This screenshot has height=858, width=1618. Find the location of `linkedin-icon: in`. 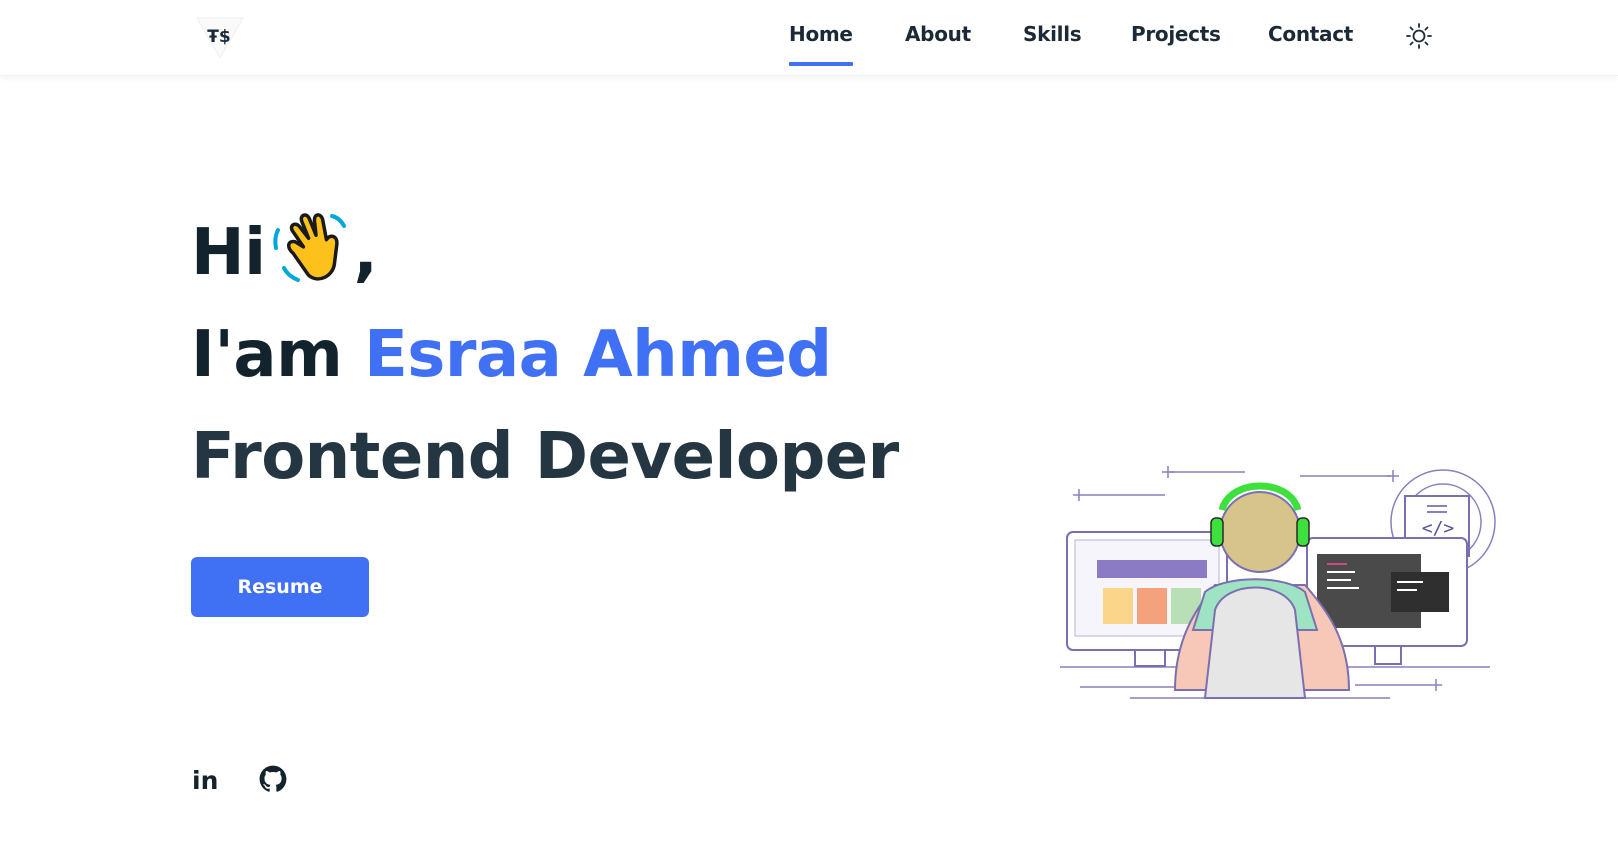

linkedin-icon: in is located at coordinates (205, 779).